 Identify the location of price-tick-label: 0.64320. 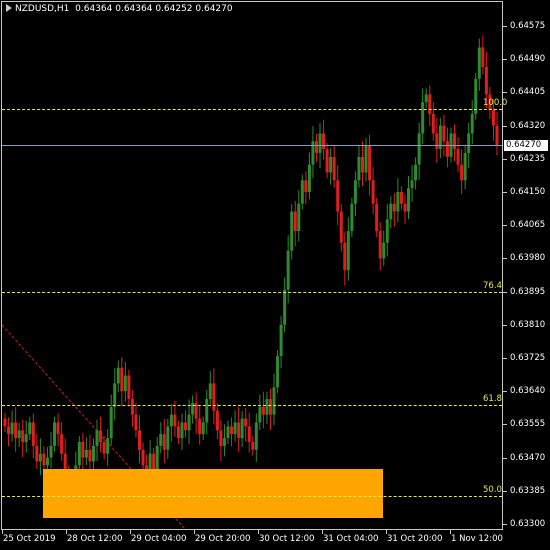
(528, 125).